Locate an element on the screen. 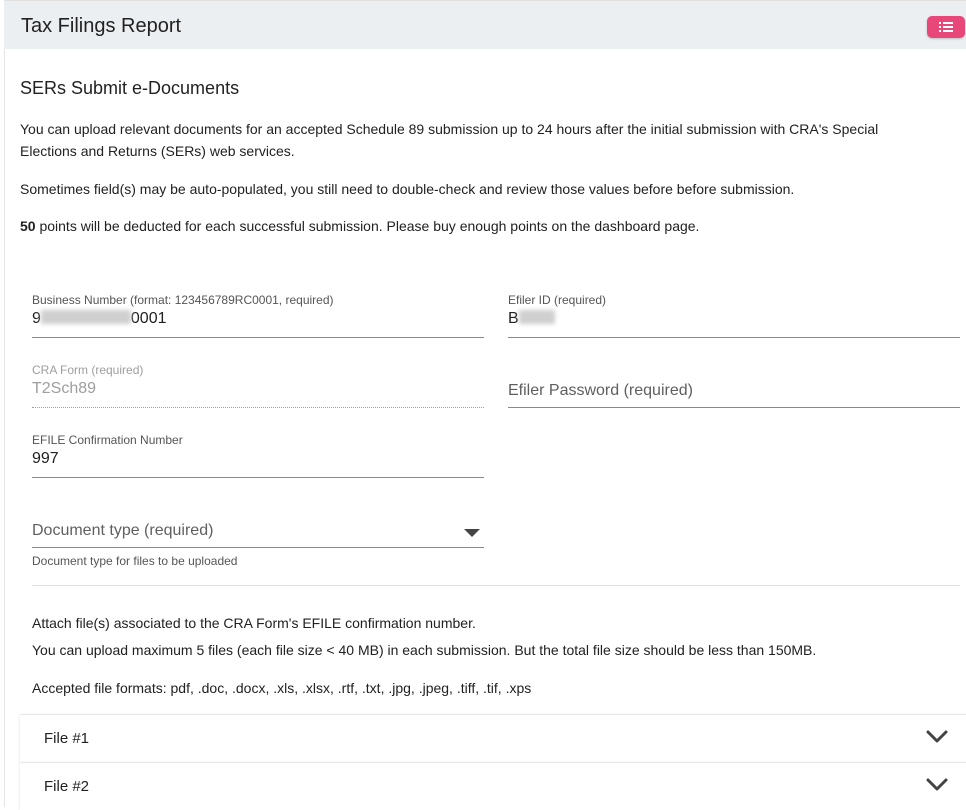 The image size is (966, 810). menu-button is located at coordinates (946, 27).